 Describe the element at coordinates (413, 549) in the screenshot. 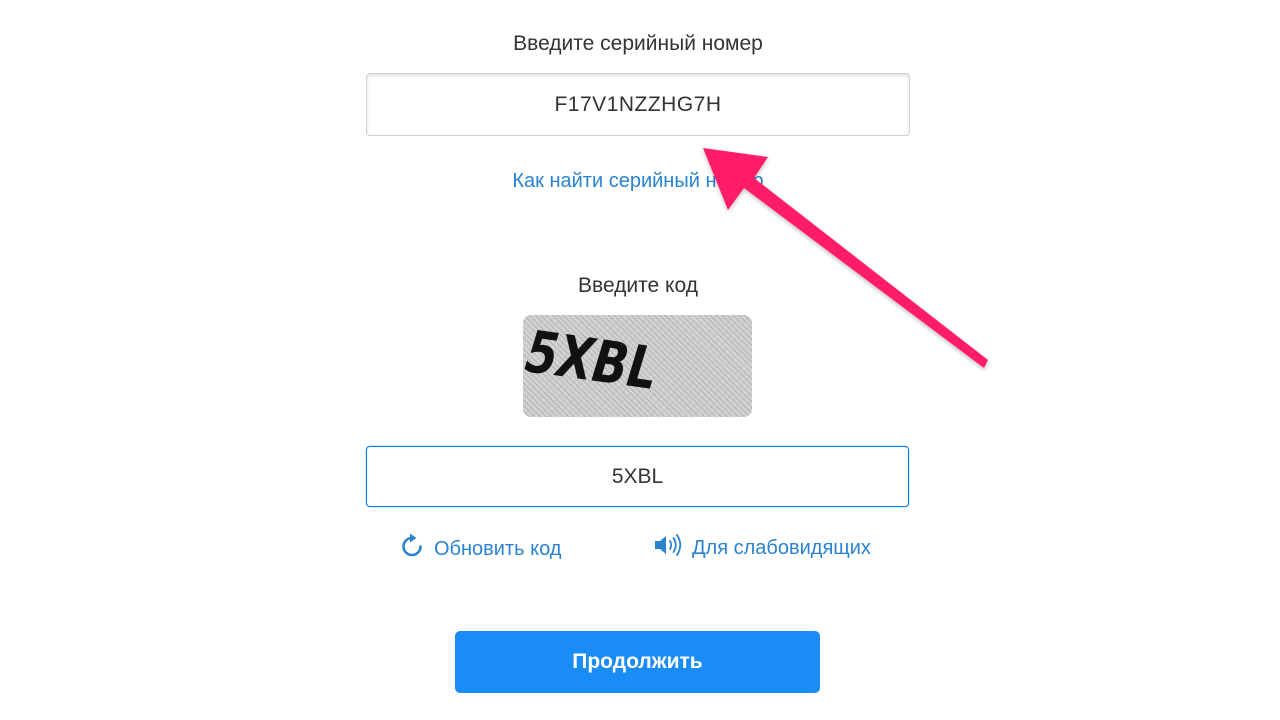

I see `refresh-icon` at that location.